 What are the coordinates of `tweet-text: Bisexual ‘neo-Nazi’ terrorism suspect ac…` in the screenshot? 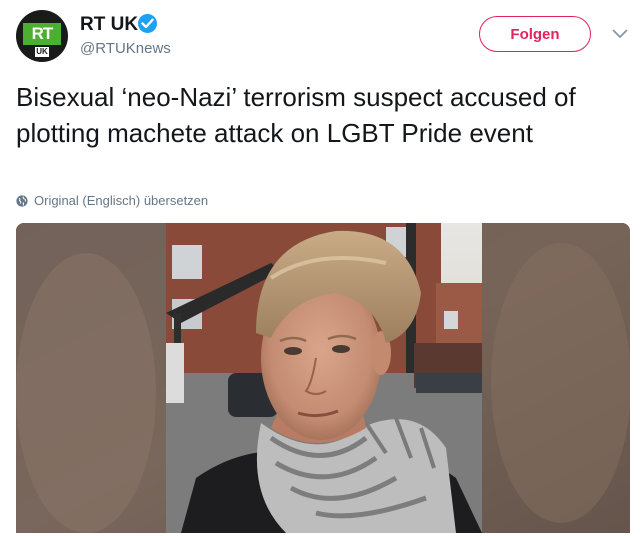 It's located at (296, 115).